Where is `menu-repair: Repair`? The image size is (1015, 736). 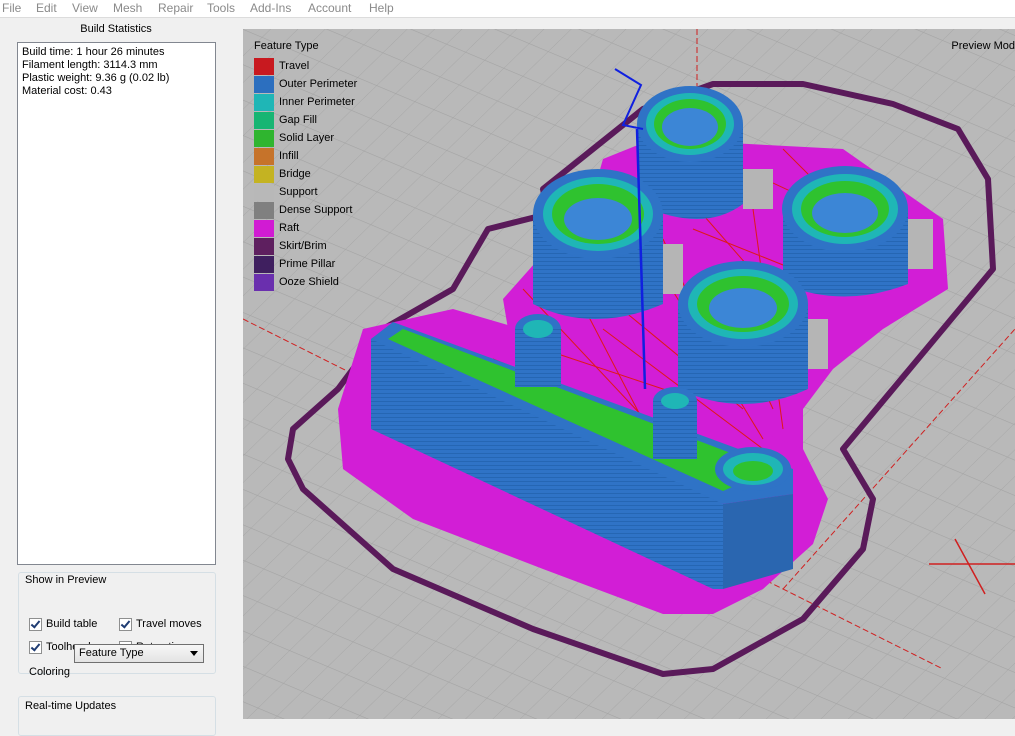
menu-repair: Repair is located at coordinates (175, 8).